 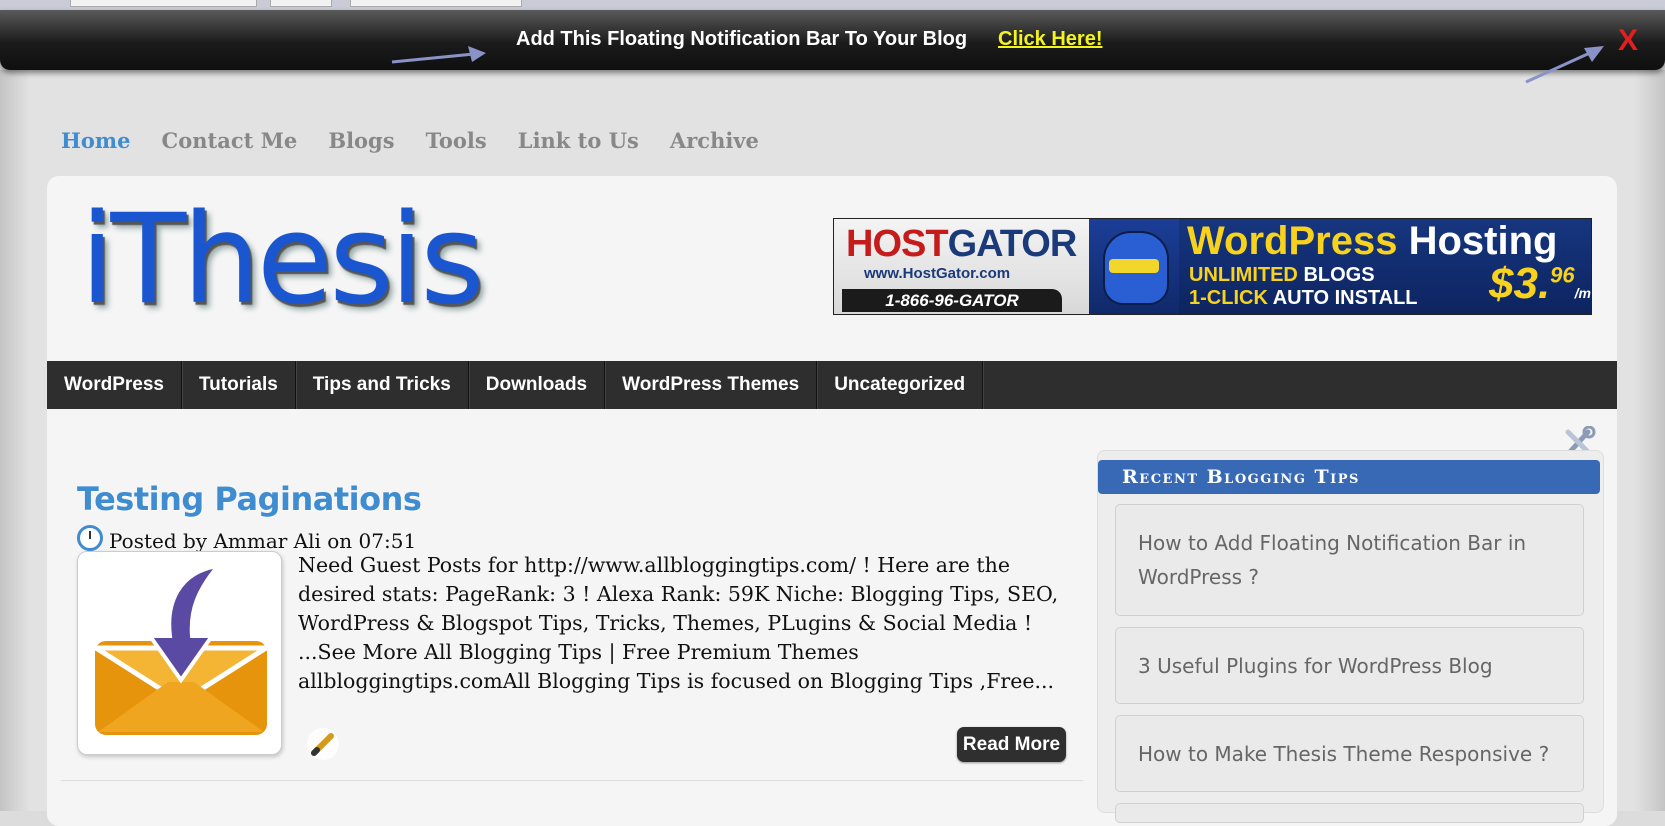 I want to click on widget-title: Recent Blogging Tips, so click(x=1349, y=477).